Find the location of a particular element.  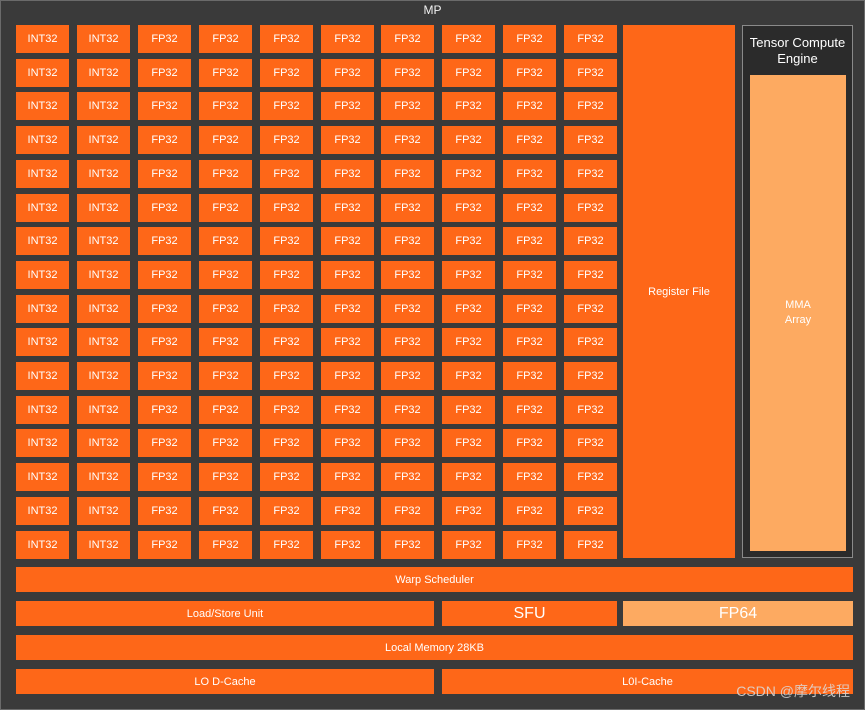

fp64-unit: FP64 is located at coordinates (738, 613).